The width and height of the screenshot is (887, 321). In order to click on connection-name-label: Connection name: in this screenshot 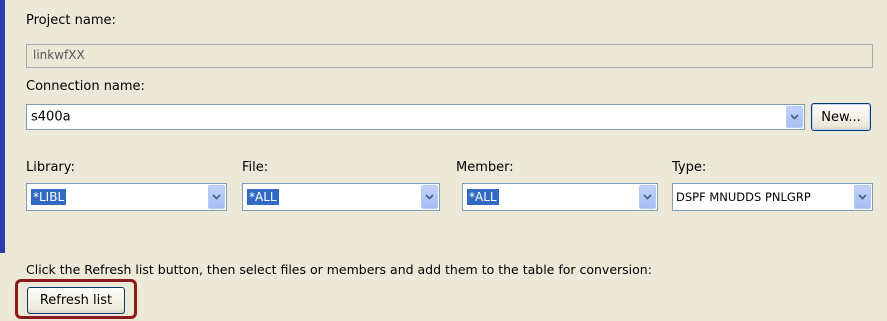, I will do `click(85, 86)`.